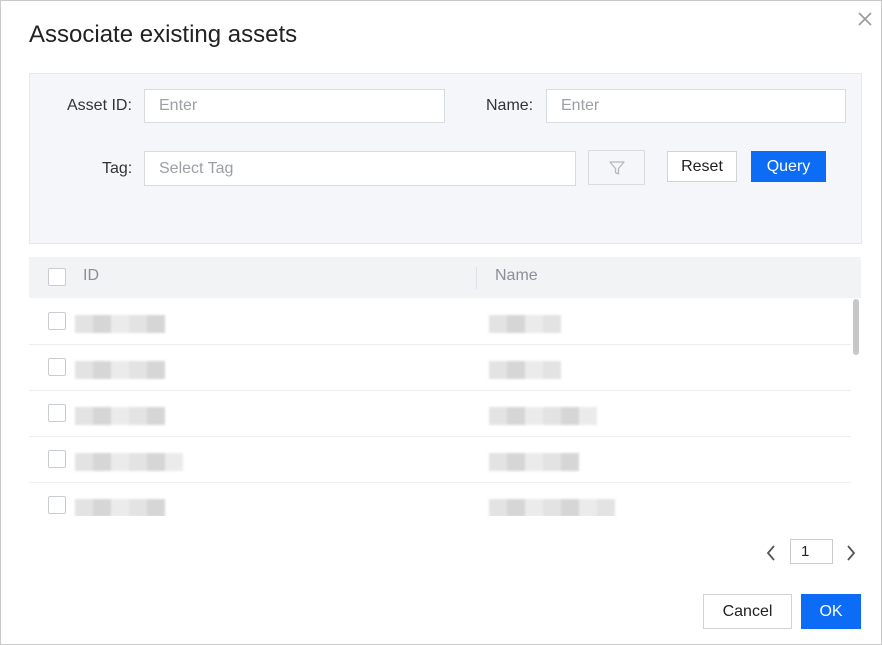 The width and height of the screenshot is (882, 645). I want to click on reset-button: Reset, so click(702, 166).